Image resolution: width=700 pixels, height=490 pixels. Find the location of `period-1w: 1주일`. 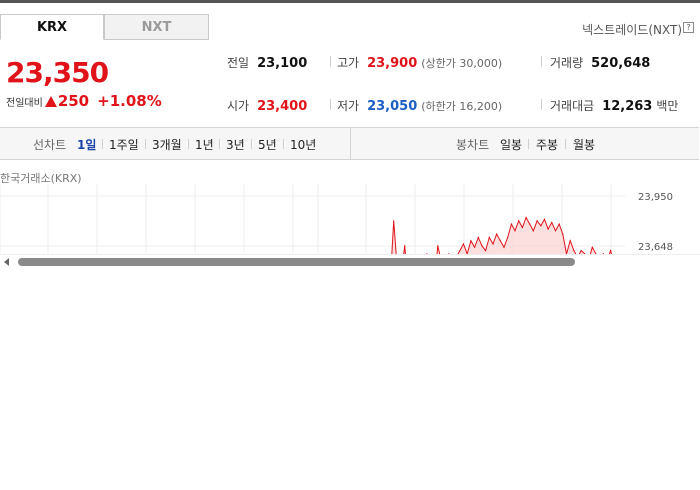

period-1w: 1주일 is located at coordinates (124, 144).